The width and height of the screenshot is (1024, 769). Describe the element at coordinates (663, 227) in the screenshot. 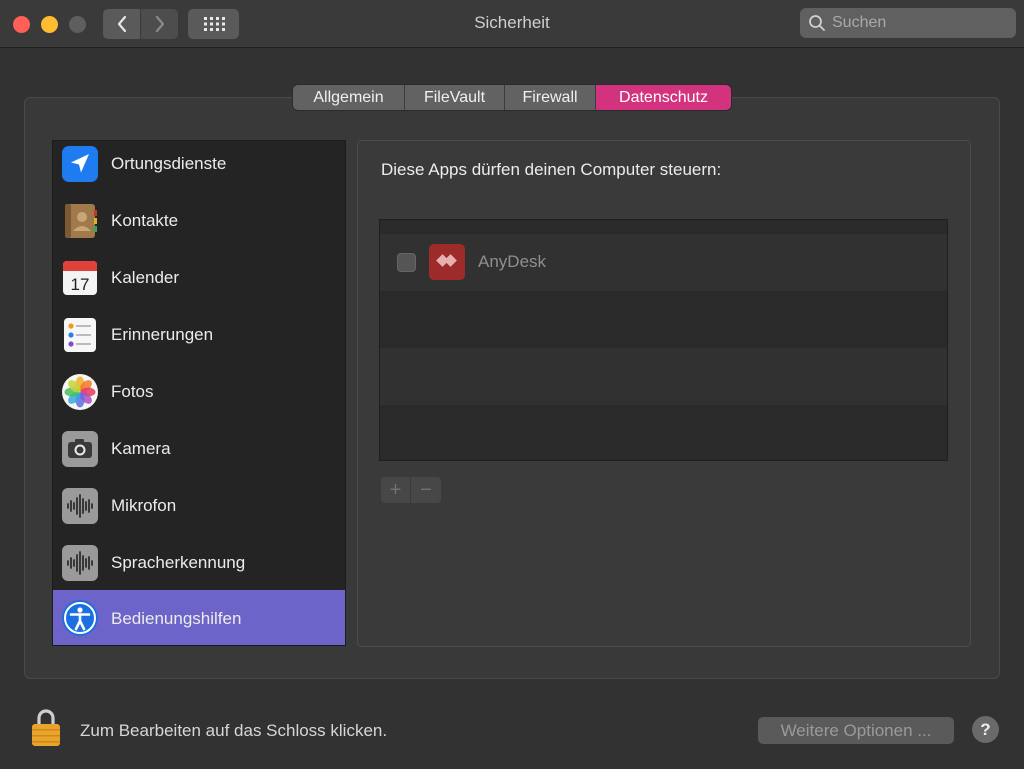

I see `list-header` at that location.